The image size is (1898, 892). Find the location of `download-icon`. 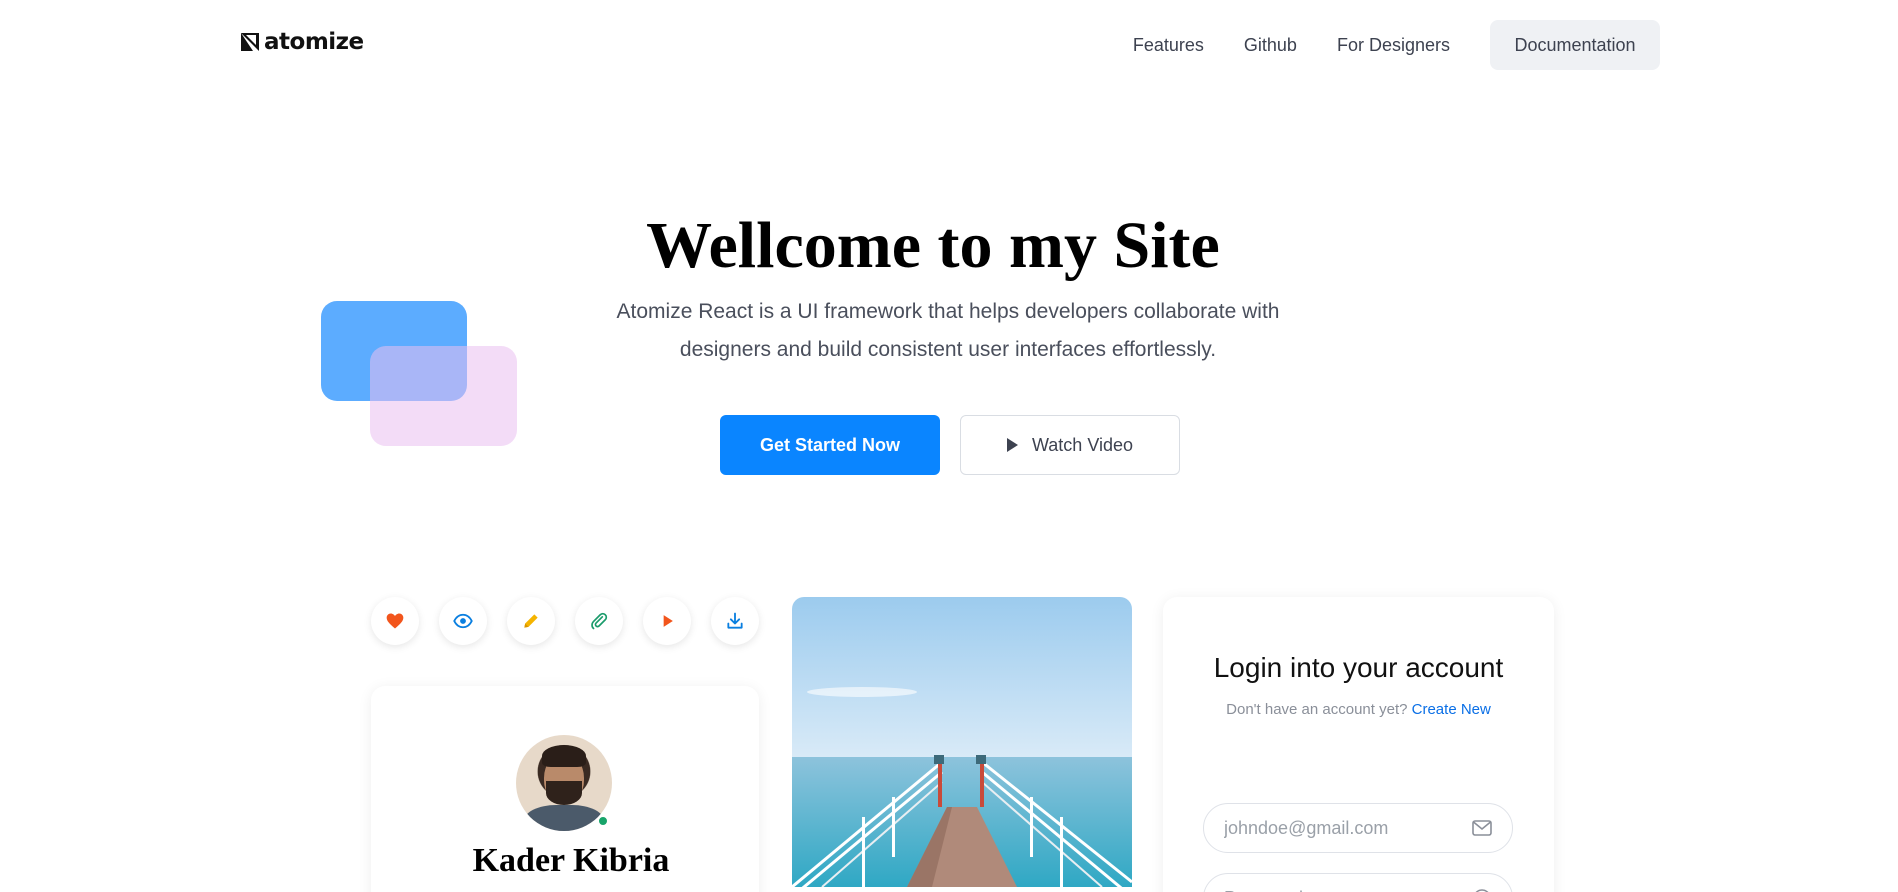

download-icon is located at coordinates (735, 620).